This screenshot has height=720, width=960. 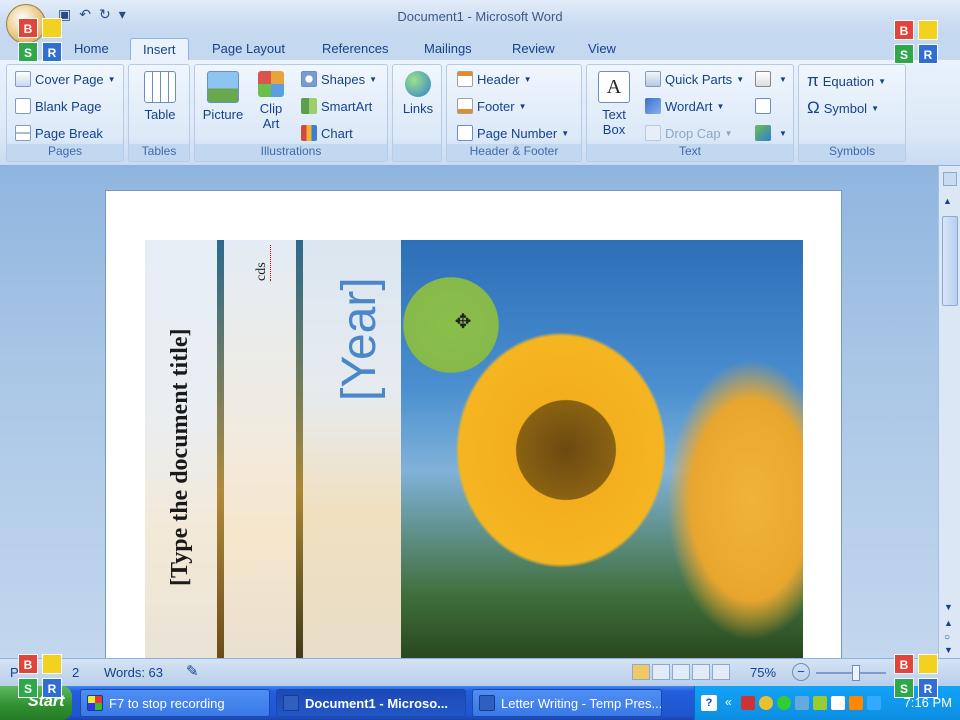 I want to click on tab-home: Home, so click(x=91, y=49).